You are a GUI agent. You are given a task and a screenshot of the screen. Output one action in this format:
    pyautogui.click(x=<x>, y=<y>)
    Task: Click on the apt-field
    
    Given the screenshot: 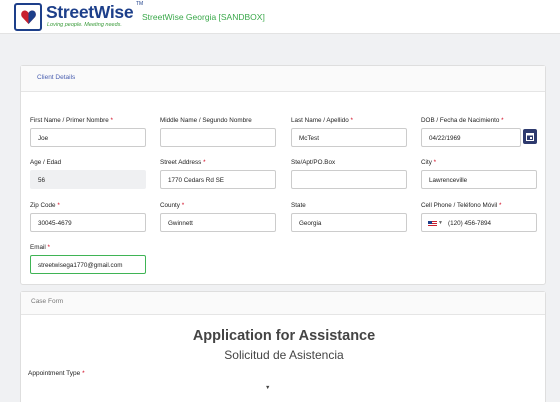 What is the action you would take?
    pyautogui.click(x=349, y=179)
    